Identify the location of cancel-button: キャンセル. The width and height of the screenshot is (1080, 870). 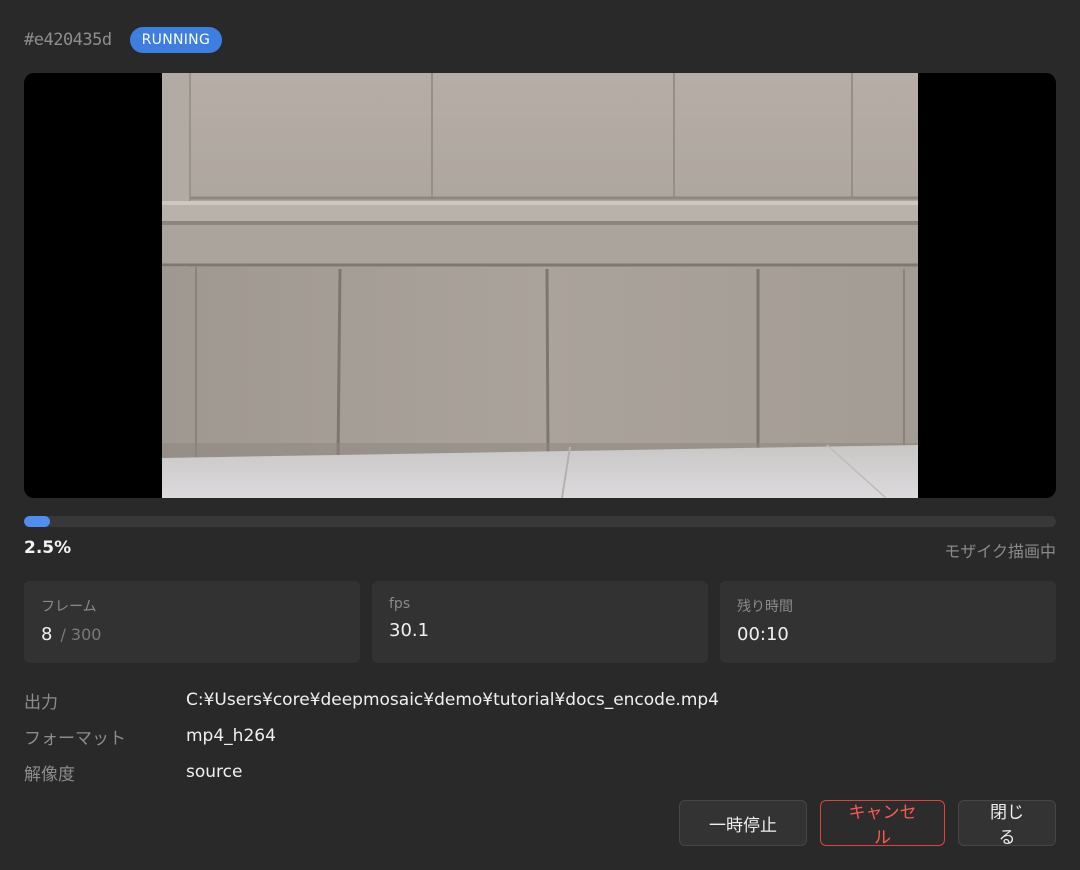
(882, 824).